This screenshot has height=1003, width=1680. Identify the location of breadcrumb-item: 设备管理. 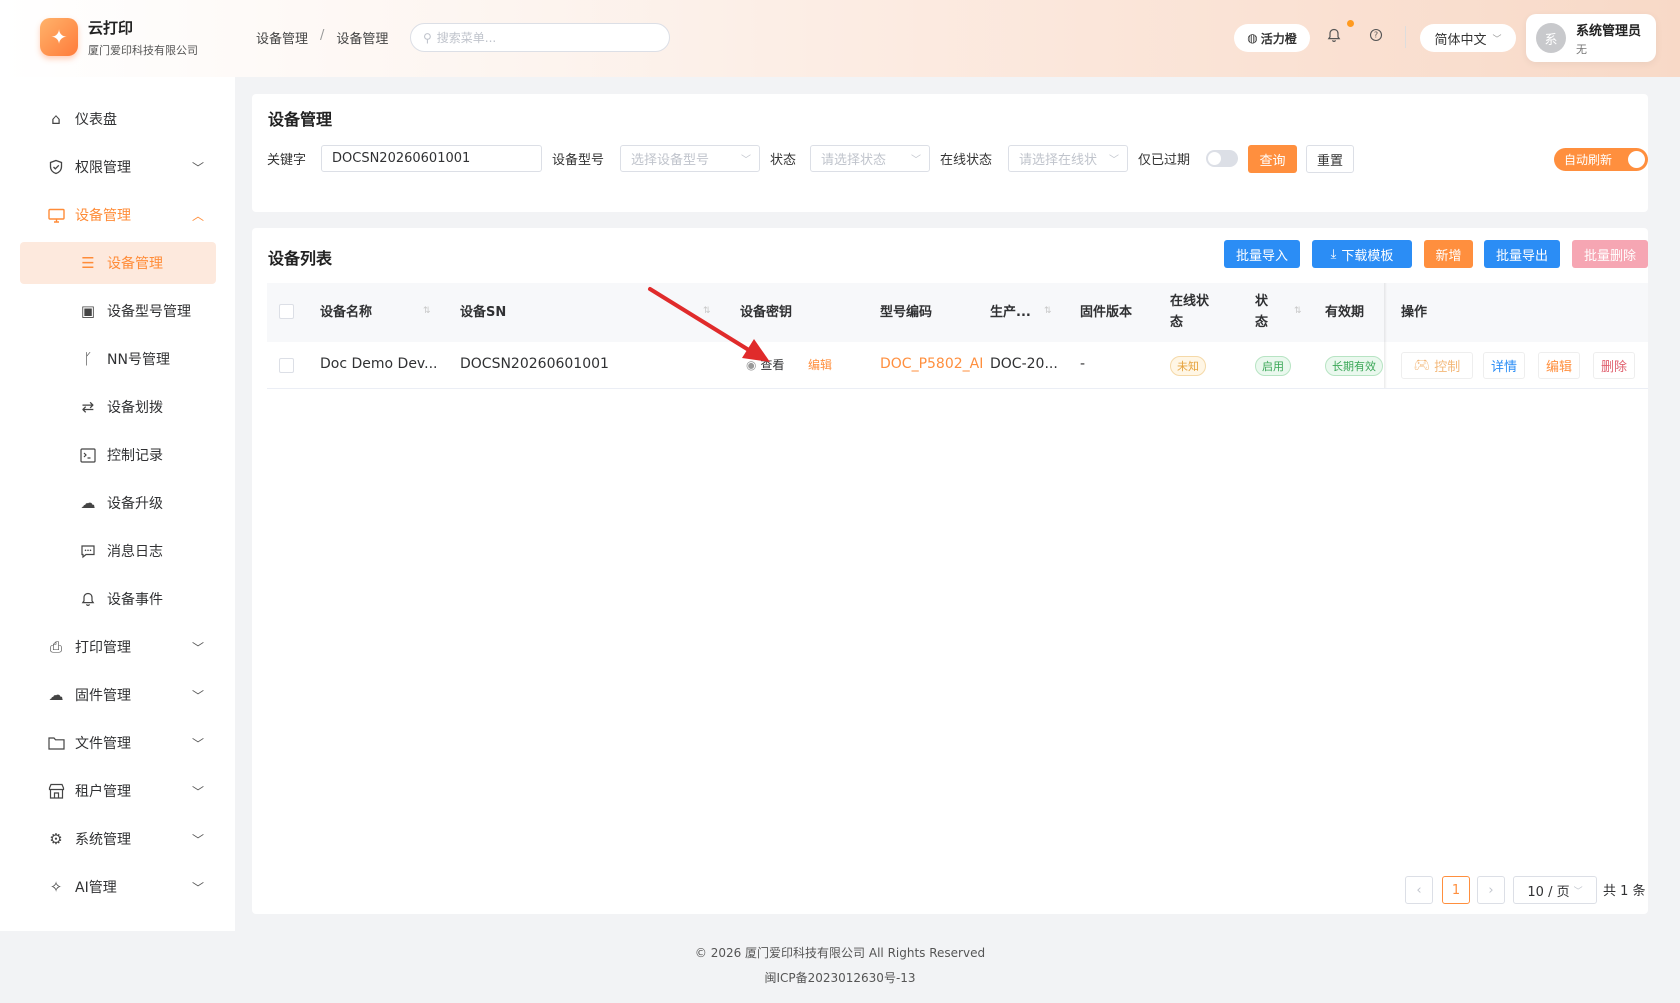
(282, 37).